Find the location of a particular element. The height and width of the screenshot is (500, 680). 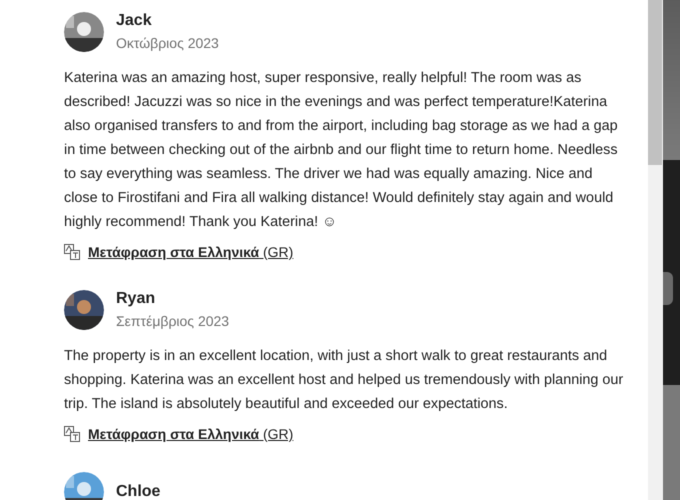

reviewer-name: Ryan is located at coordinates (136, 299).